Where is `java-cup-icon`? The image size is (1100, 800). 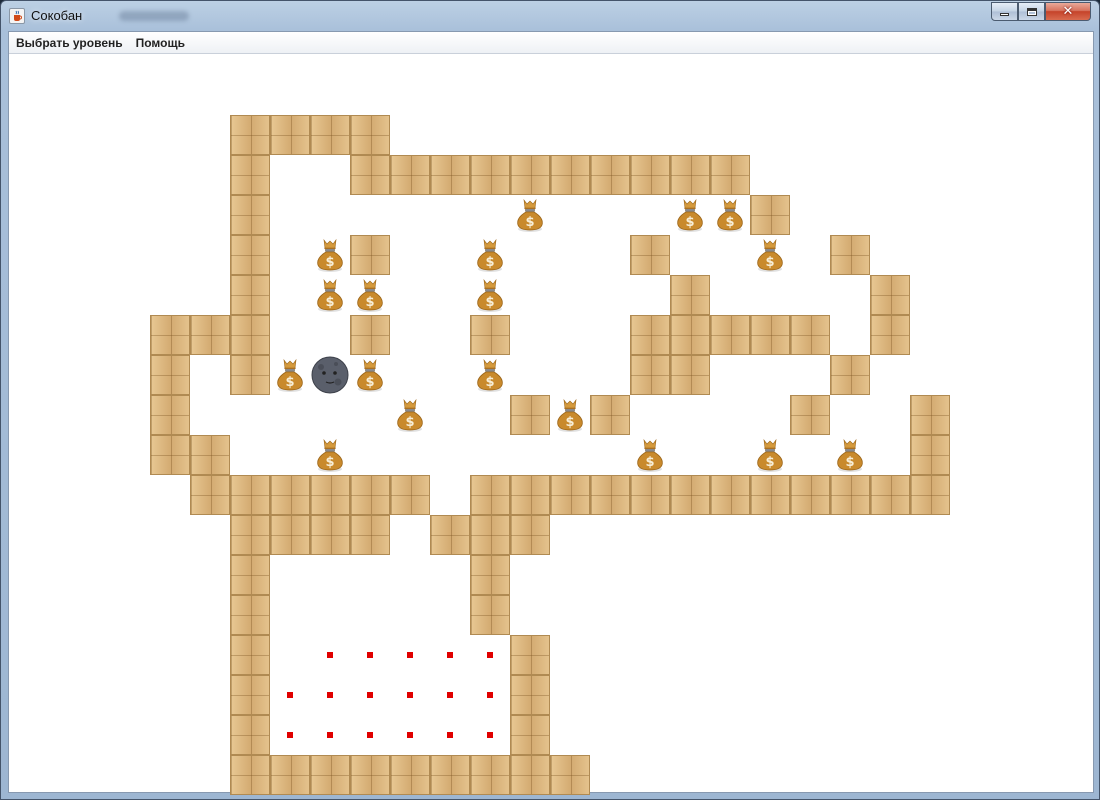
java-cup-icon is located at coordinates (17, 16).